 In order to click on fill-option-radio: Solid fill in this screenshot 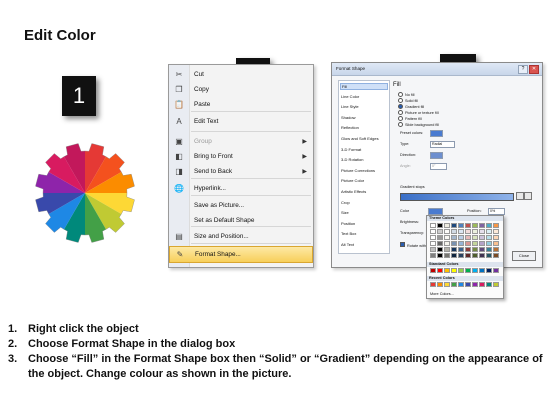, I will do `click(408, 100)`.